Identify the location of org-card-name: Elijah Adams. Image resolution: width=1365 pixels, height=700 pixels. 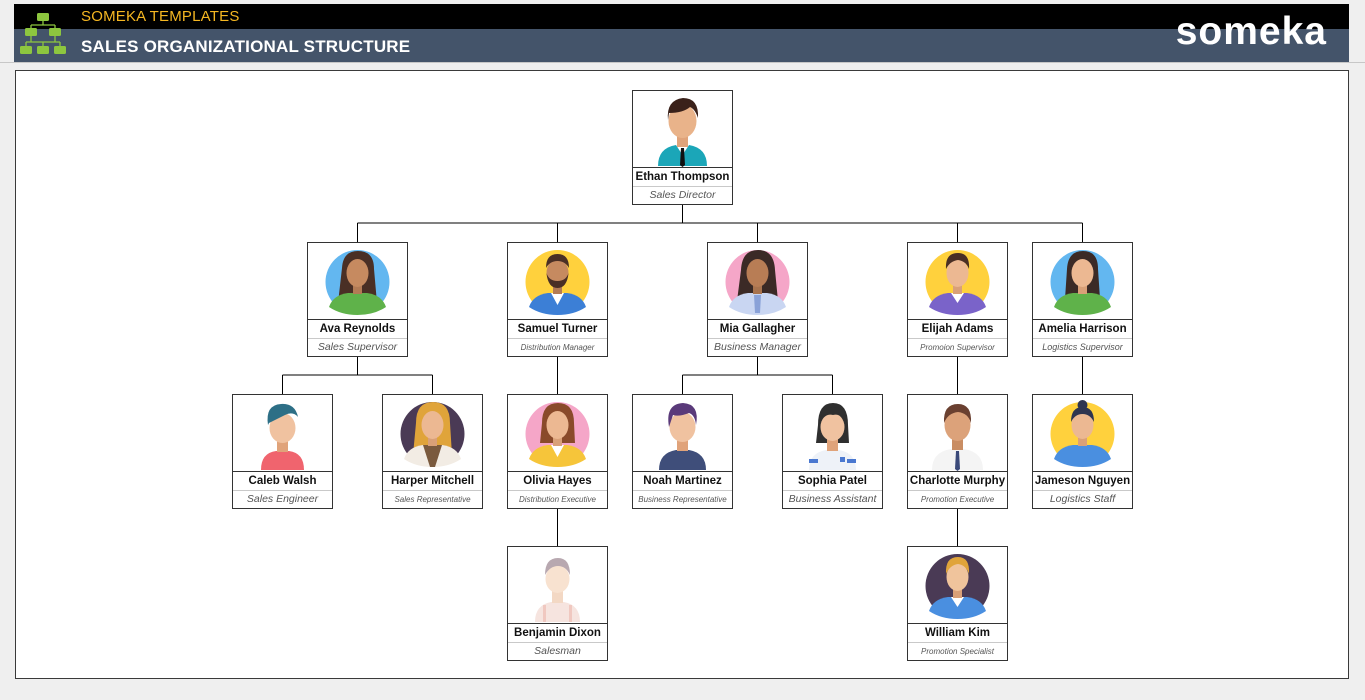
(957, 328).